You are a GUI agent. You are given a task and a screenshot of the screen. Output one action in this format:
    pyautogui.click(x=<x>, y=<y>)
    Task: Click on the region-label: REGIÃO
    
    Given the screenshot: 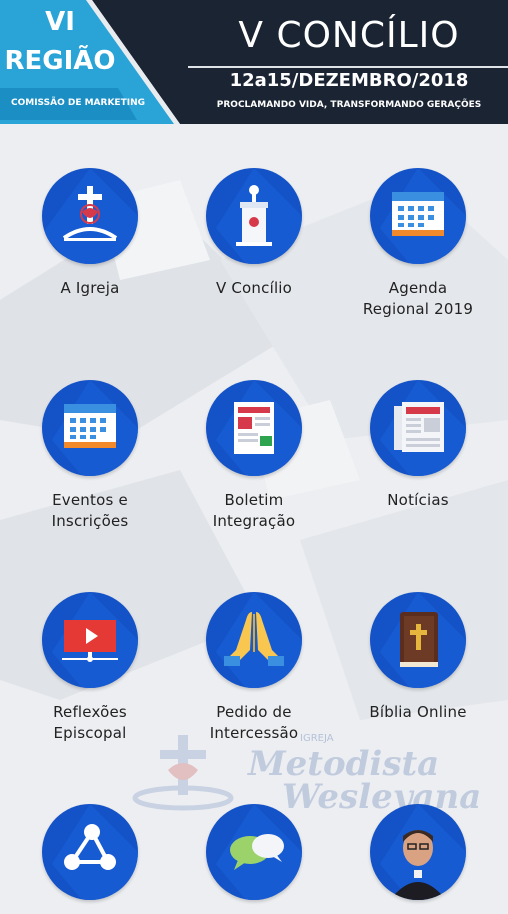 What is the action you would take?
    pyautogui.click(x=60, y=61)
    